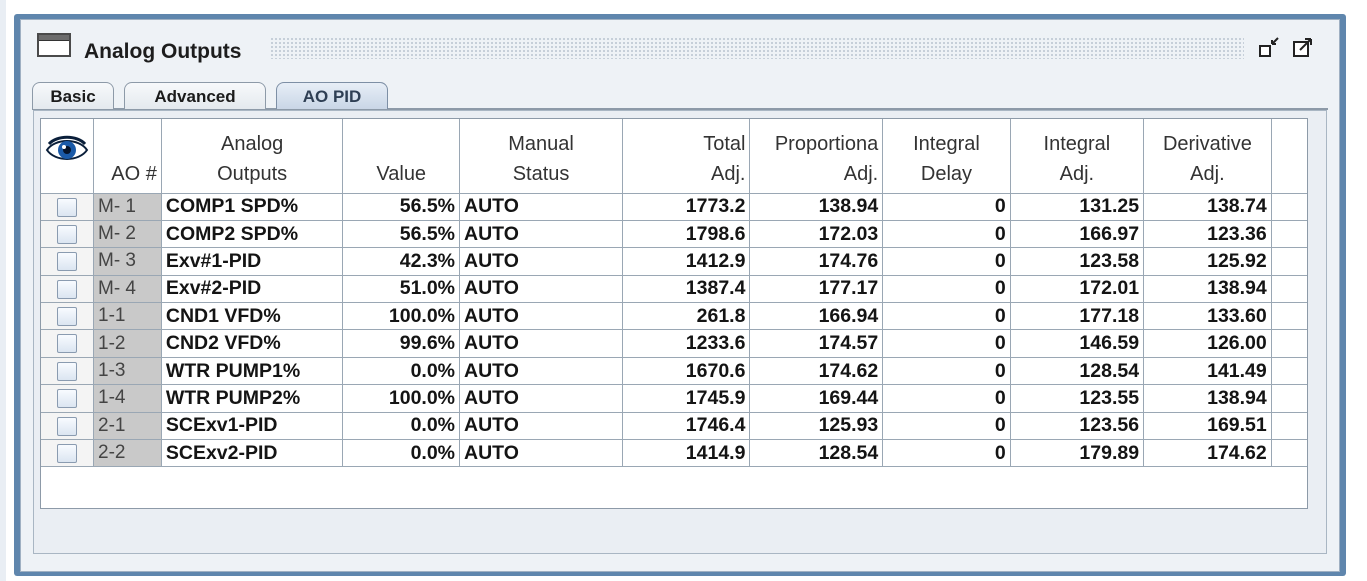  Describe the element at coordinates (816, 261) in the screenshot. I see `proportional-adj-cell: 174.76` at that location.